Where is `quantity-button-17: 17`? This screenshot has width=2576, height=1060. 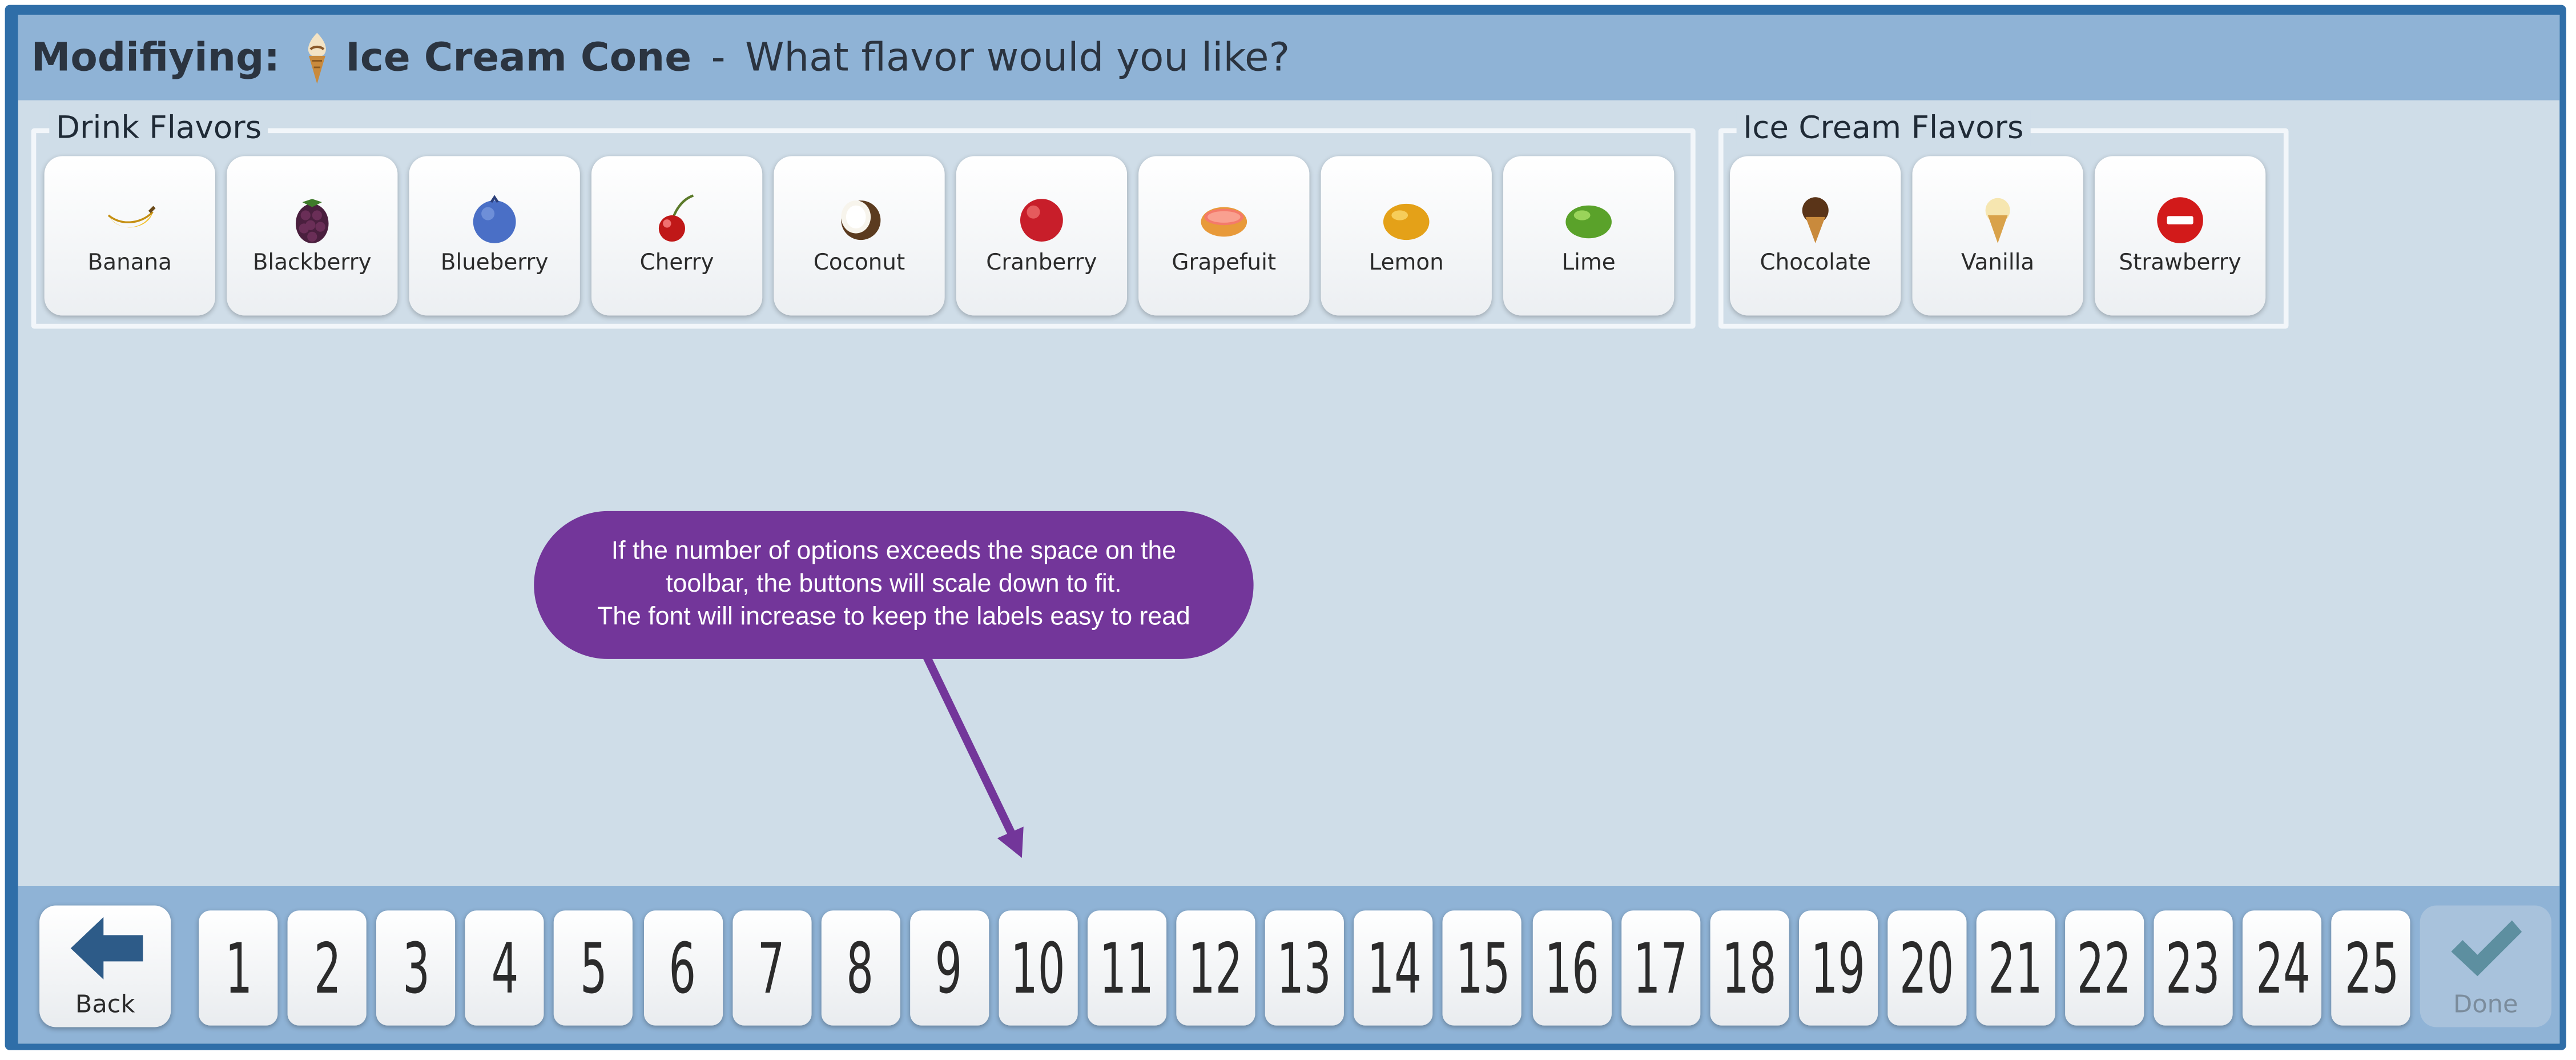 quantity-button-17: 17 is located at coordinates (1660, 968).